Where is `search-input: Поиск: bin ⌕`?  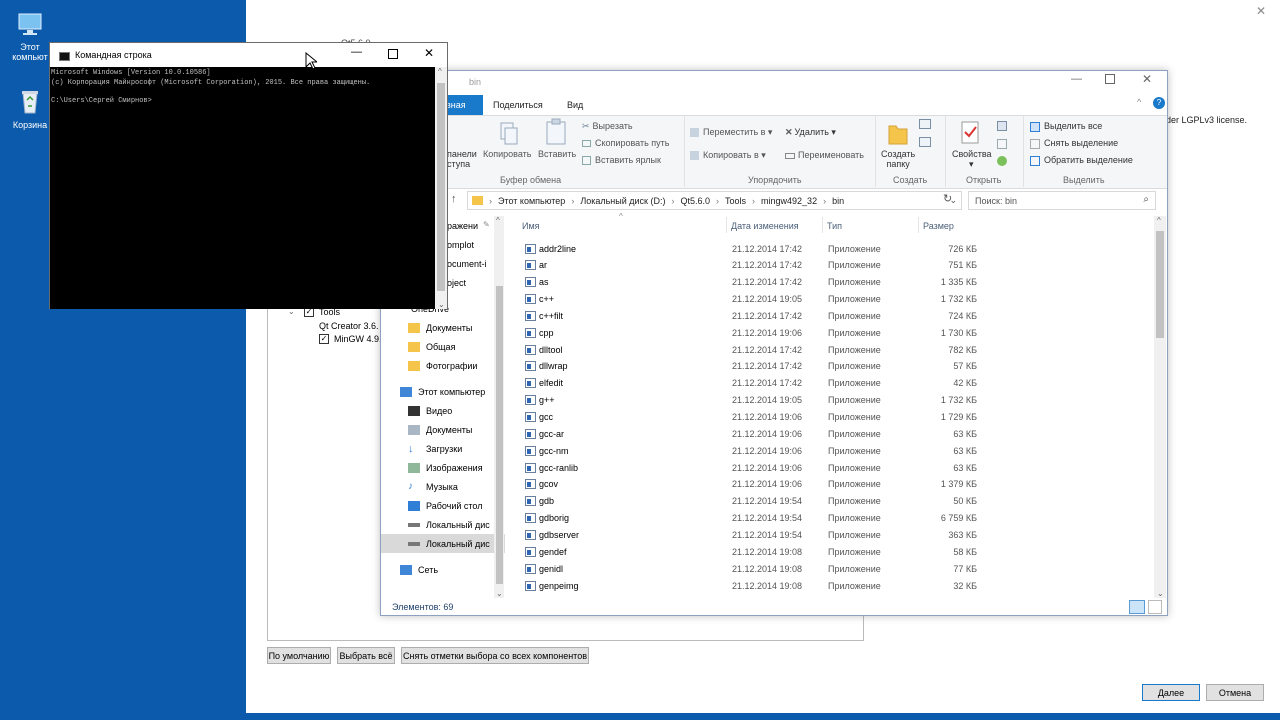
search-input: Поиск: bin ⌕ is located at coordinates (1062, 200).